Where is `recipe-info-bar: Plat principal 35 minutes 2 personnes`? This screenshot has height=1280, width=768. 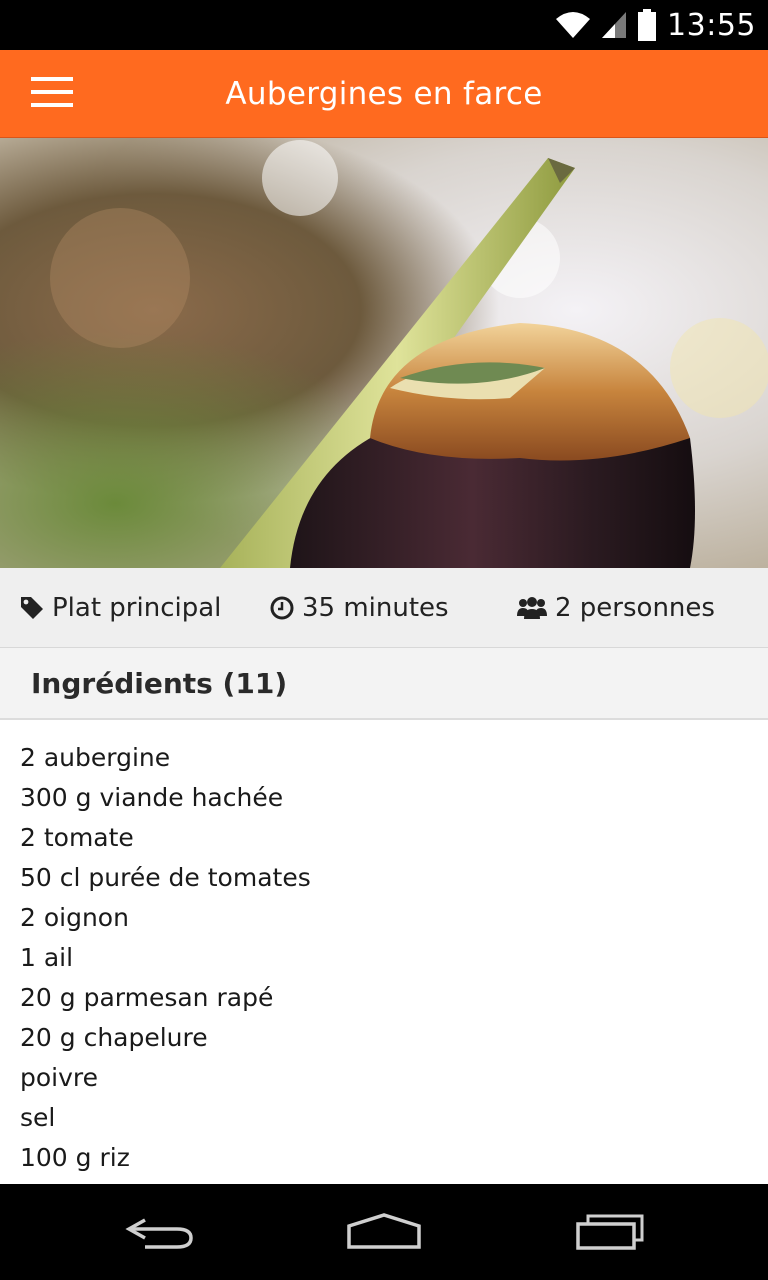
recipe-info-bar: Plat principal 35 minutes 2 personnes is located at coordinates (384, 608).